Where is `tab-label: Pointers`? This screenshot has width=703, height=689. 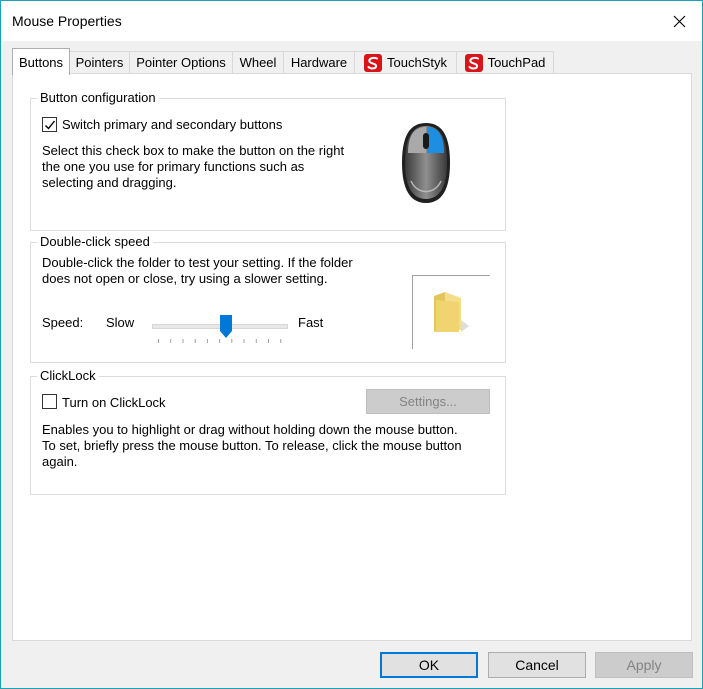
tab-label: Pointers is located at coordinates (99, 62).